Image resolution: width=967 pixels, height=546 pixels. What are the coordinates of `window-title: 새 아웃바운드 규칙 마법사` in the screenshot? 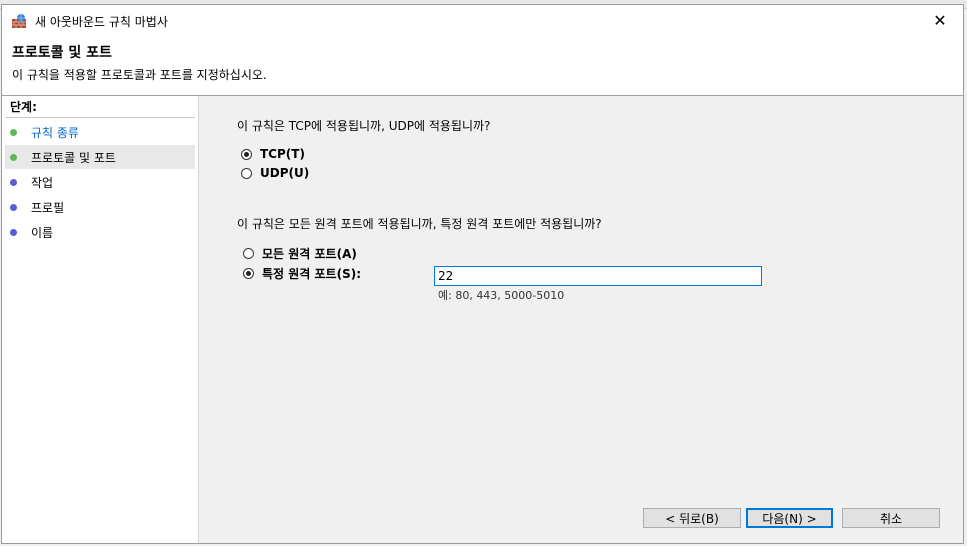 It's located at (101, 22).